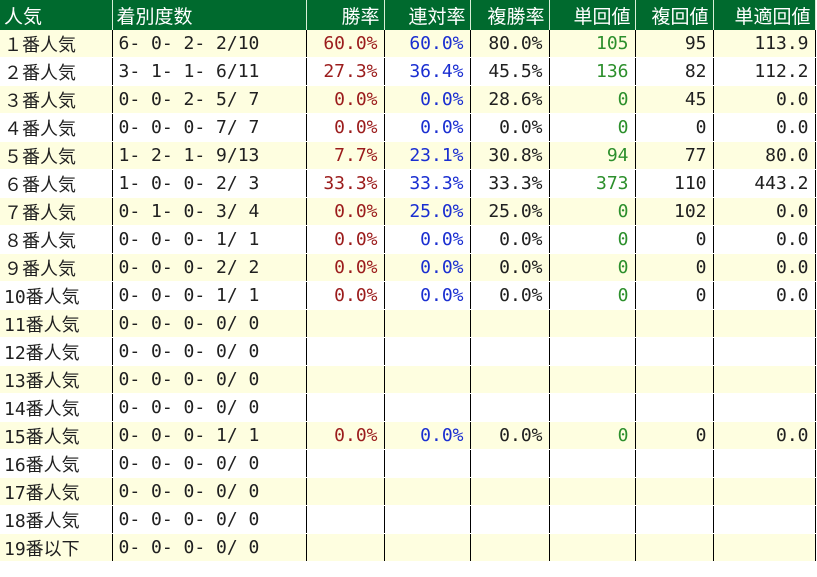 Image resolution: width=817 pixels, height=577 pixels. I want to click on top3-rate: 25.0%, so click(510, 211).